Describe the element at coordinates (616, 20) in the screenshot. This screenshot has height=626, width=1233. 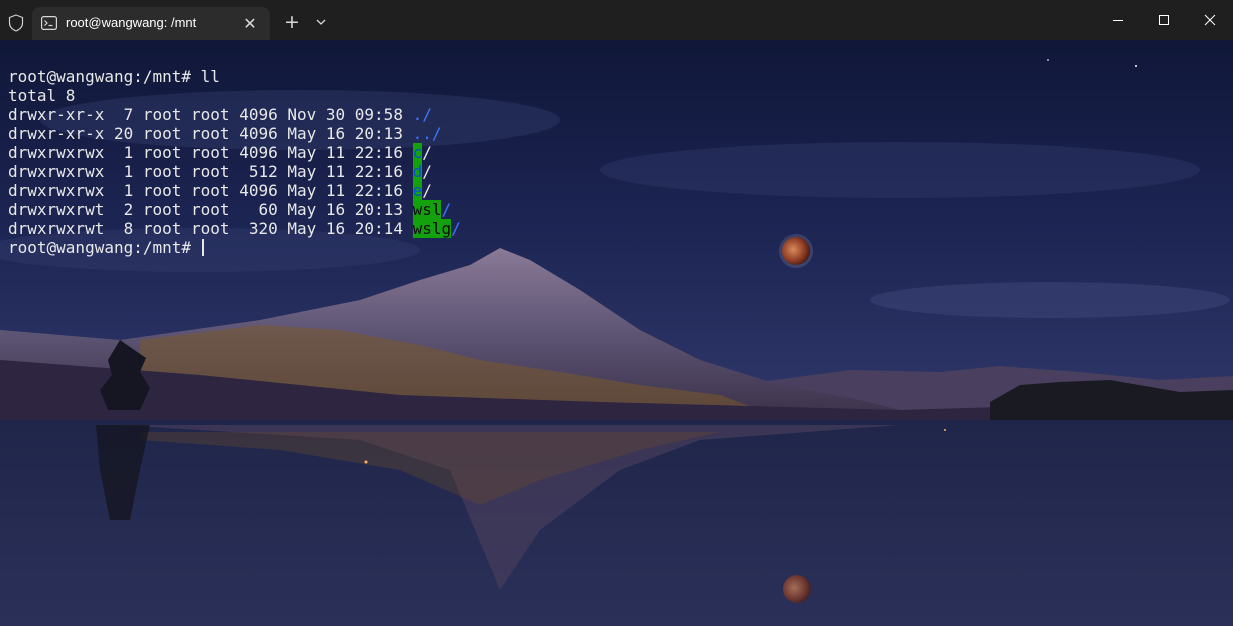
I see `title-bar: root@wangwang: /mnt ✕ +` at that location.